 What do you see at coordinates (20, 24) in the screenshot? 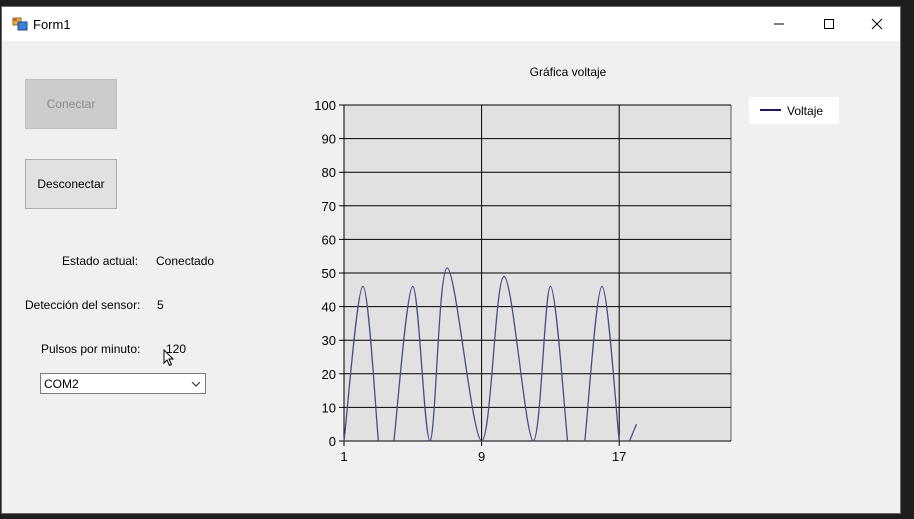
I see `app-icon` at bounding box center [20, 24].